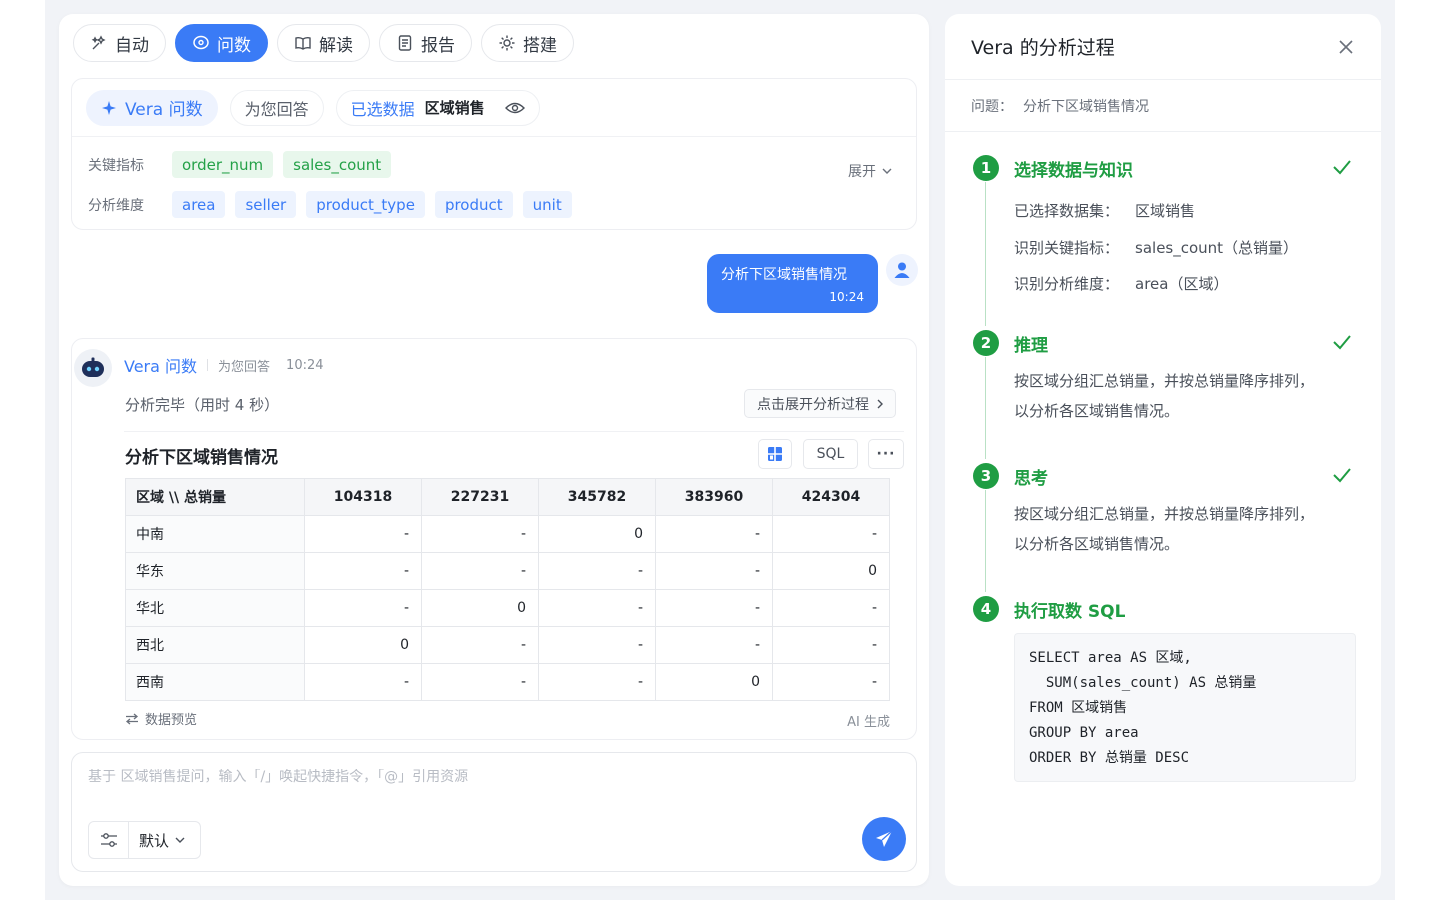 This screenshot has width=1440, height=900. What do you see at coordinates (862, 172) in the screenshot?
I see `expand-label: 展开` at bounding box center [862, 172].